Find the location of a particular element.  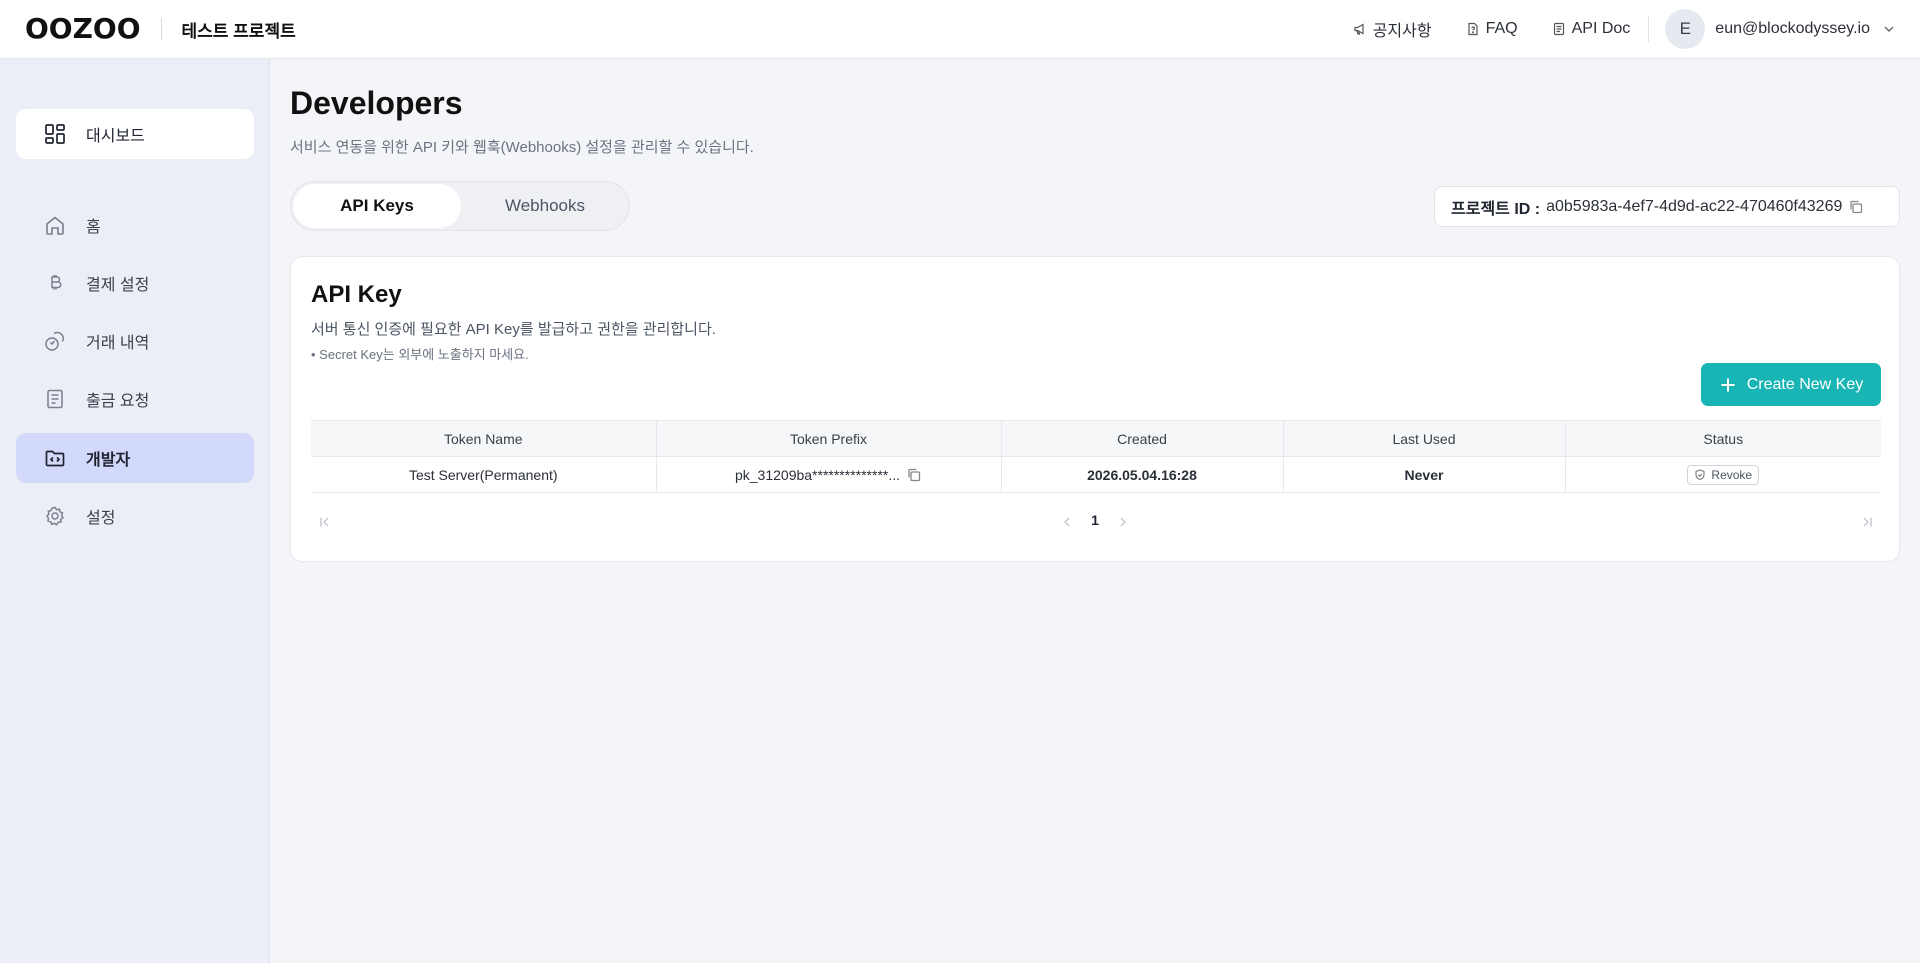

create-new-key-label: Create New Key is located at coordinates (1805, 384).